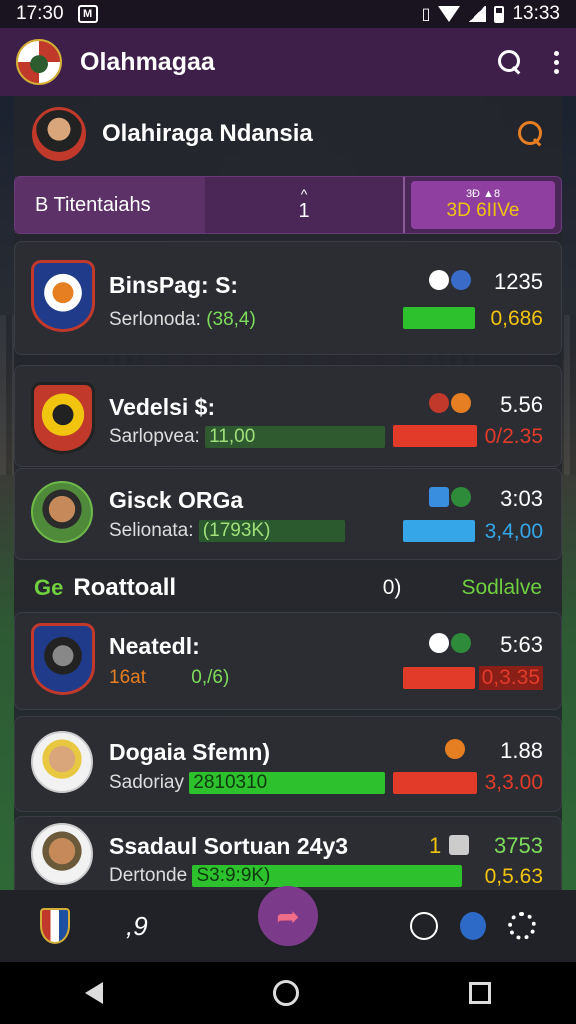 The image size is (576, 1024). I want to click on item-subtitle: Dertonde S3:9:9K), so click(286, 876).